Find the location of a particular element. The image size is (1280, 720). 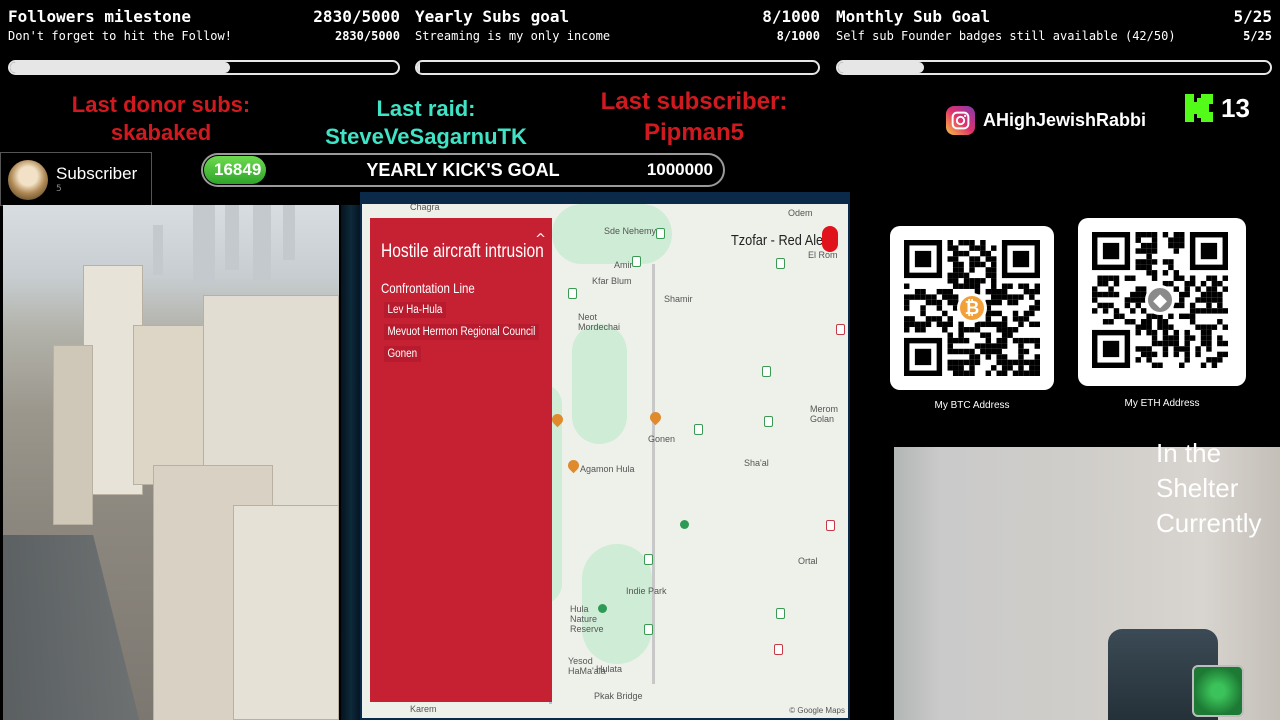

kick-follower-count: 13 is located at coordinates (1216, 108).